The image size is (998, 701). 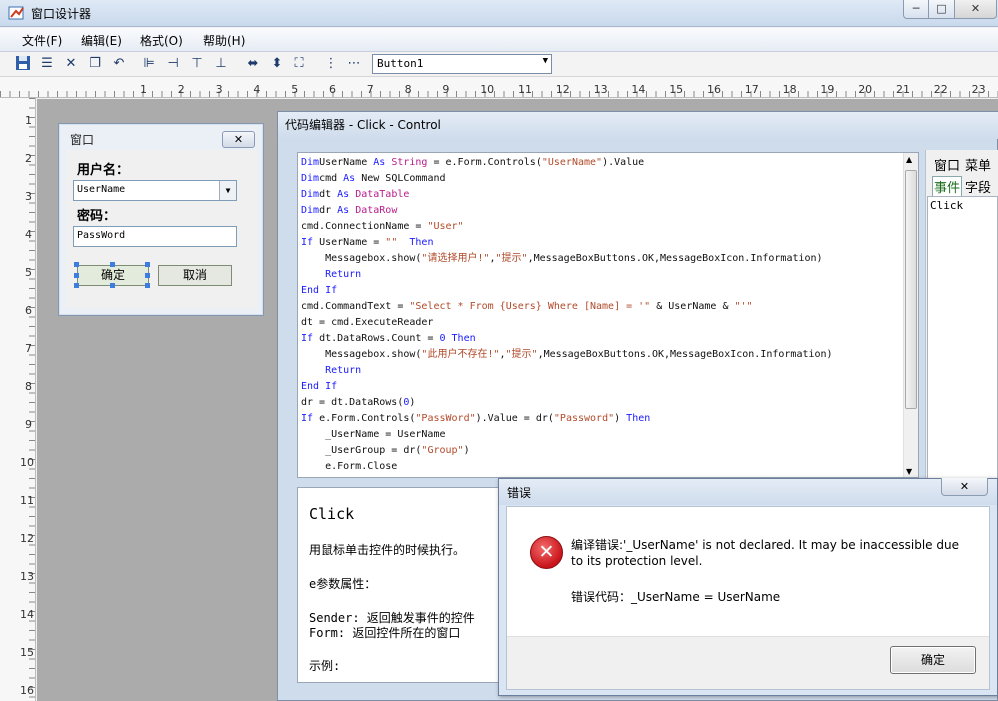 I want to click on ruler-number: 2, so click(x=181, y=89).